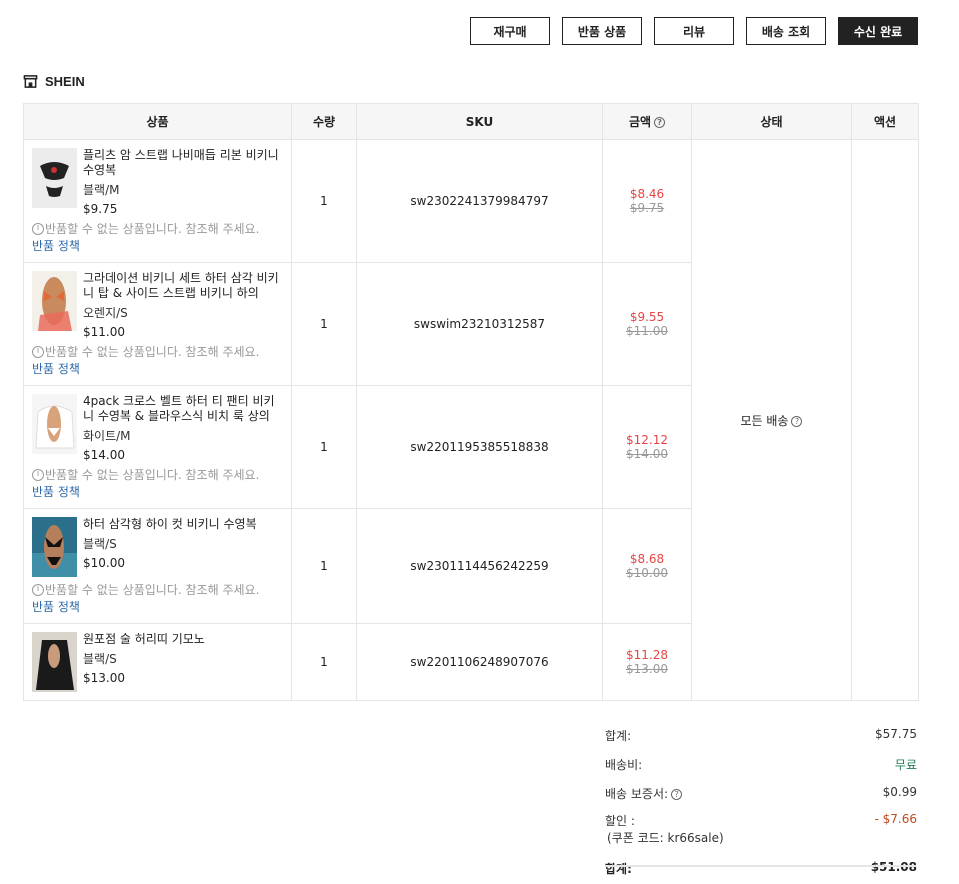  What do you see at coordinates (647, 669) in the screenshot?
I see `original-price: $13.00` at bounding box center [647, 669].